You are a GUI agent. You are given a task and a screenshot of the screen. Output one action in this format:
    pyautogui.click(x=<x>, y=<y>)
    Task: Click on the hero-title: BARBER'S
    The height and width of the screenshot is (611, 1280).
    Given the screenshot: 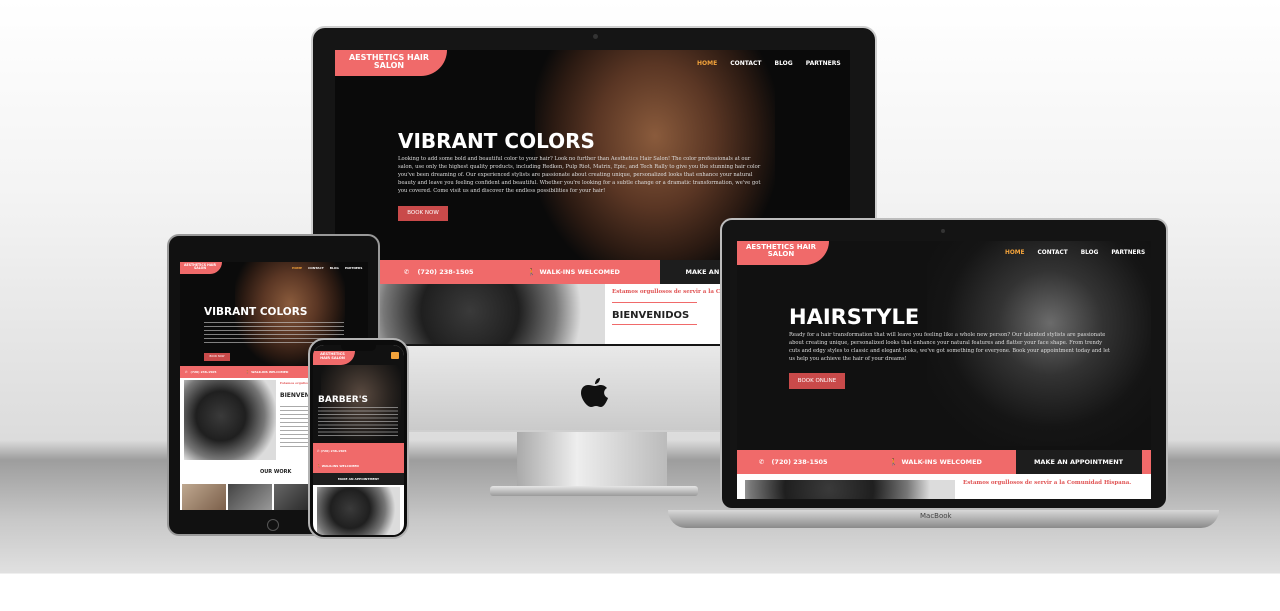 What is the action you would take?
    pyautogui.click(x=343, y=400)
    